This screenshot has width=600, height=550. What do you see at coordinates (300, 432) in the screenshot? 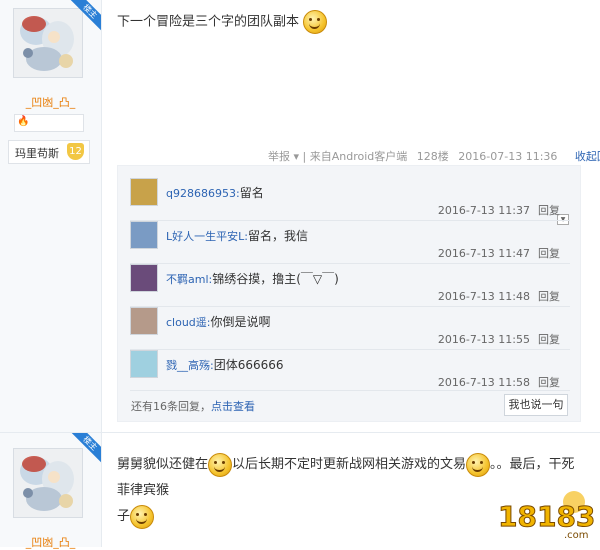
I see `post-divider` at bounding box center [300, 432].